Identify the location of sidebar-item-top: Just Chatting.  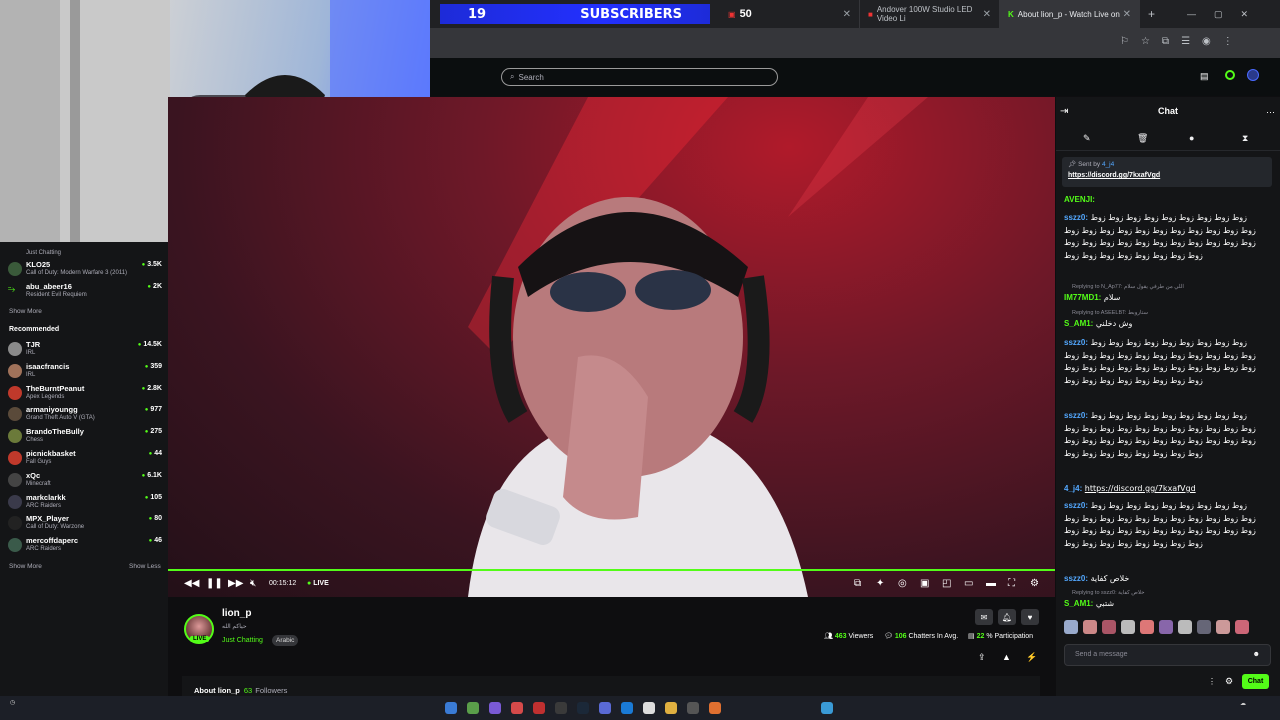
(85, 252).